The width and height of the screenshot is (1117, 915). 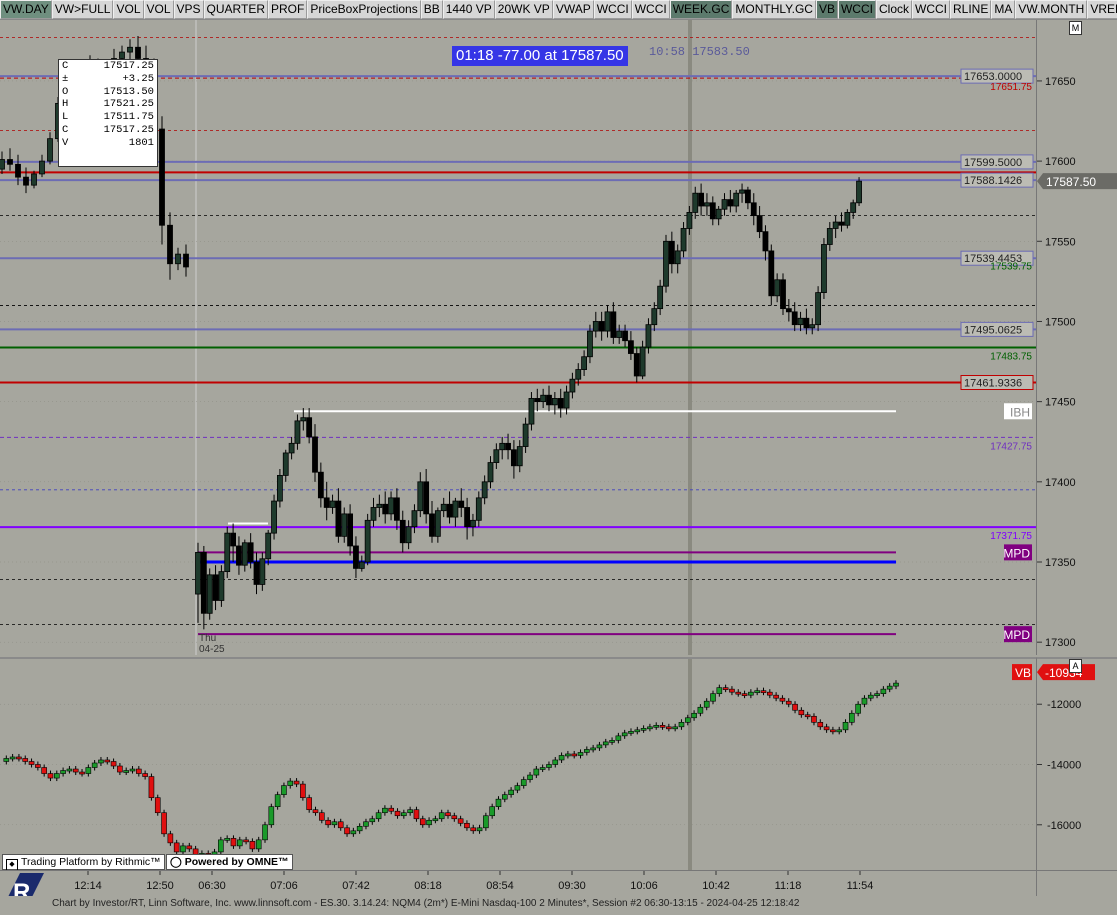 What do you see at coordinates (1003, 9) in the screenshot?
I see `toolbar-button-ma: MA` at bounding box center [1003, 9].